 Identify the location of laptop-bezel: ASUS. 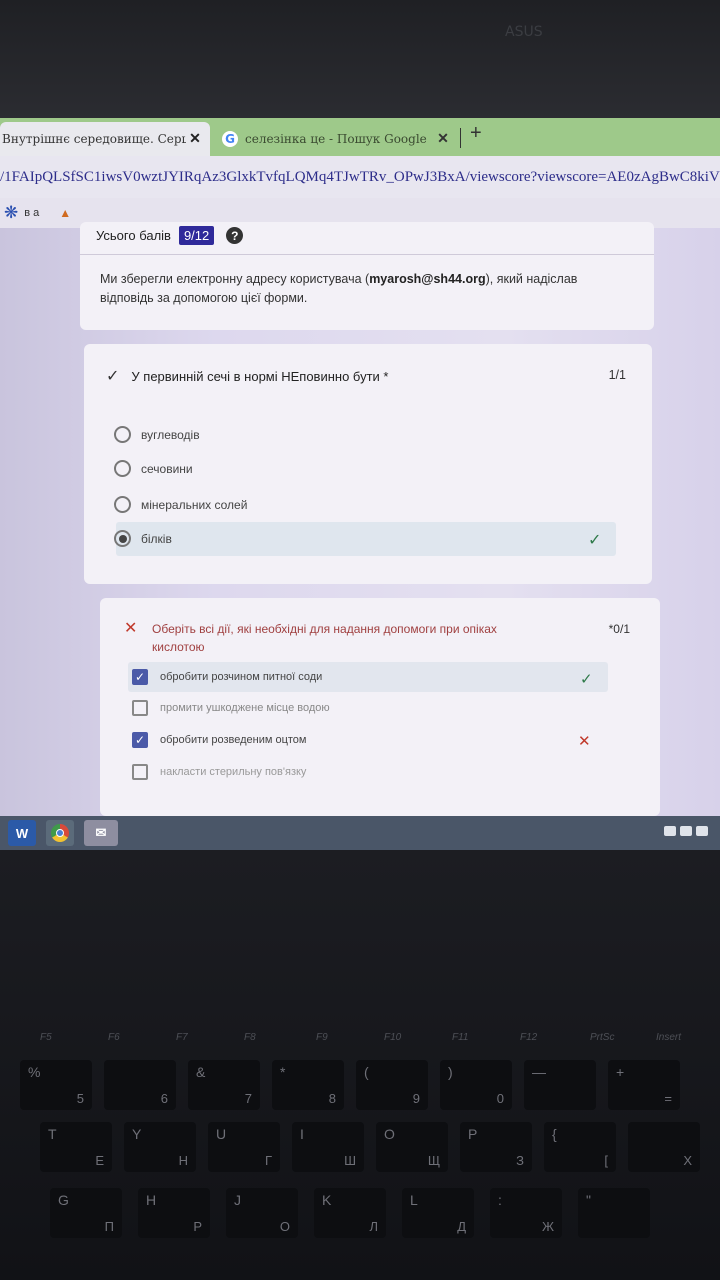
(360, 59).